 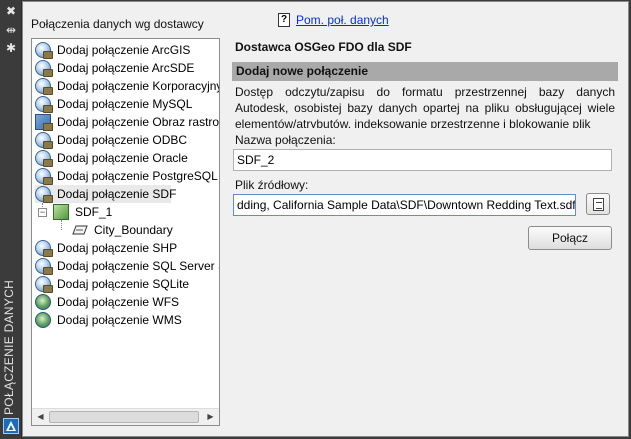 What do you see at coordinates (9, 347) in the screenshot?
I see `palette-title: POŁĄCZENIE DANYCH` at bounding box center [9, 347].